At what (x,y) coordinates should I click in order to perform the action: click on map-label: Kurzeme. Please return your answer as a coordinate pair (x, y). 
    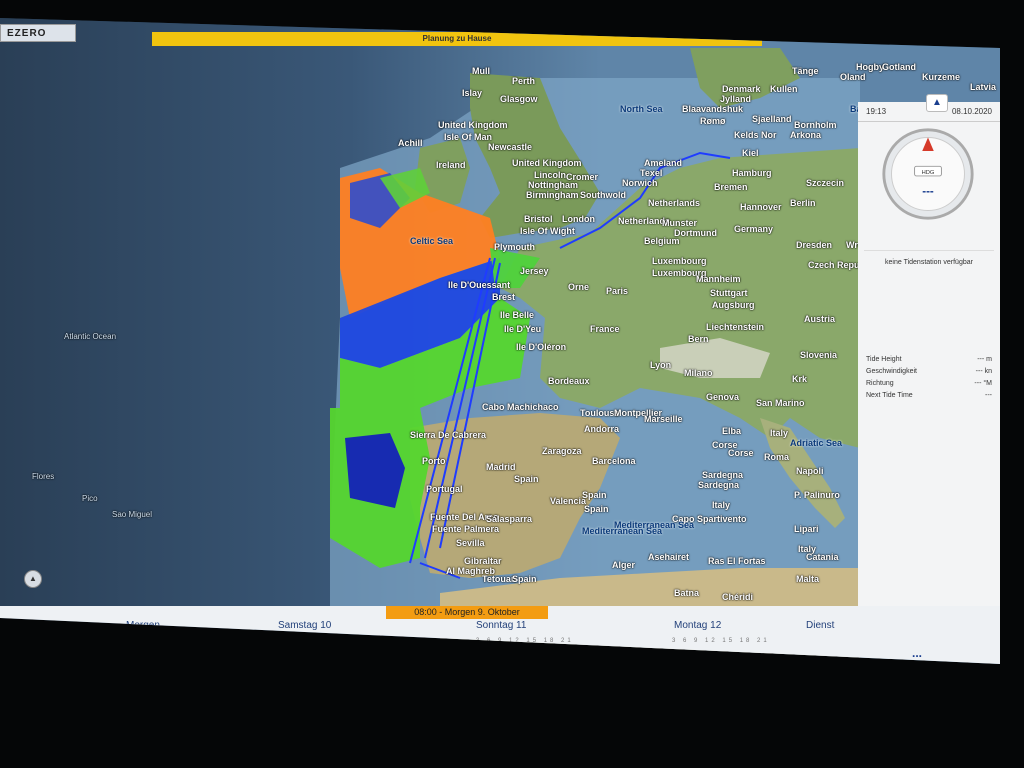
    Looking at the image, I should click on (941, 77).